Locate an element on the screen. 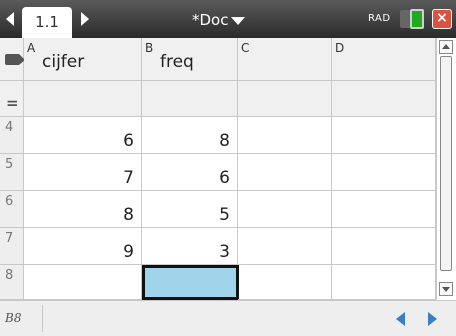  table-cell: 3 is located at coordinates (190, 246).